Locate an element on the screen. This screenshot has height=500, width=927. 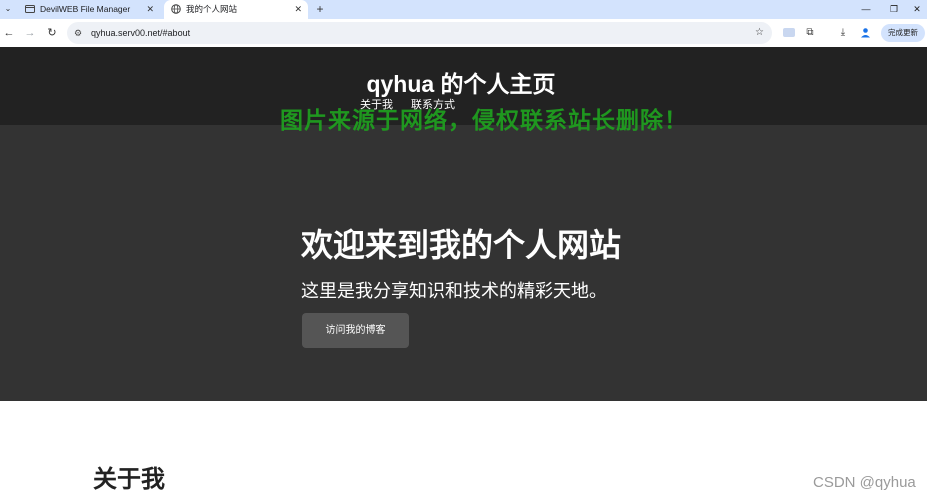
url-text: qyhua.serv00.net/#about is located at coordinates (140, 33).